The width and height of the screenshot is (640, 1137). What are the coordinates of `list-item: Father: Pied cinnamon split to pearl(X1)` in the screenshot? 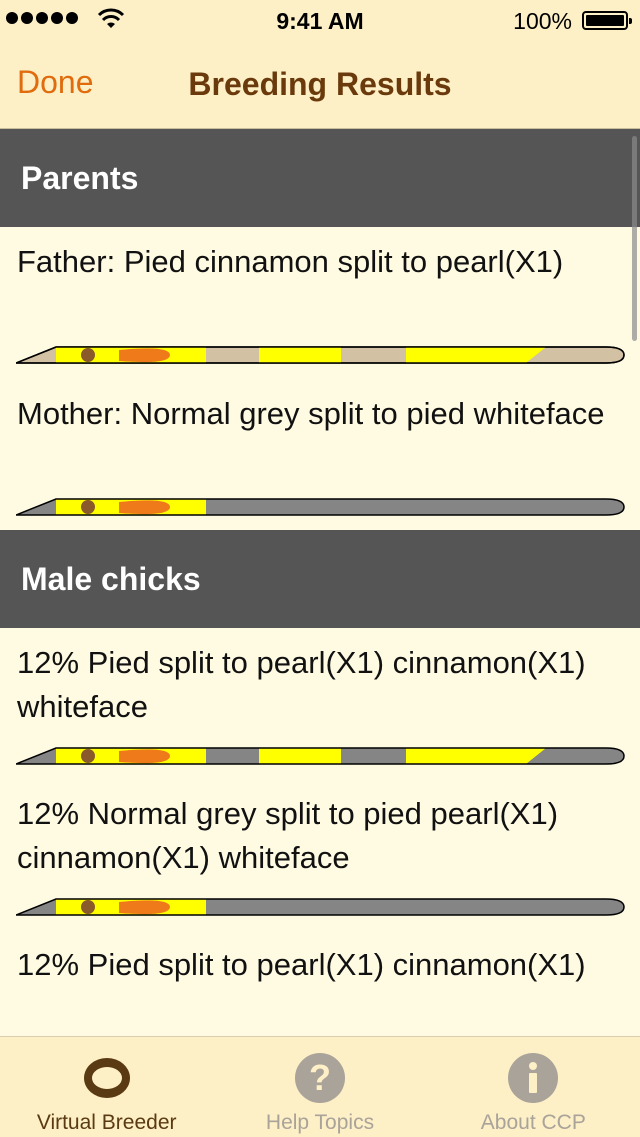 It's located at (320, 303).